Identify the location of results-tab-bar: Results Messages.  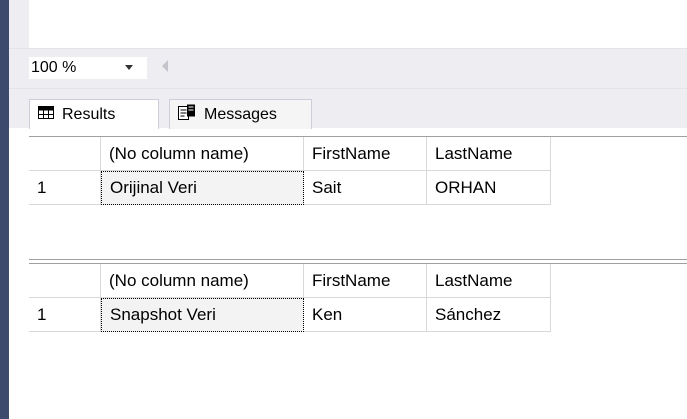
(348, 108).